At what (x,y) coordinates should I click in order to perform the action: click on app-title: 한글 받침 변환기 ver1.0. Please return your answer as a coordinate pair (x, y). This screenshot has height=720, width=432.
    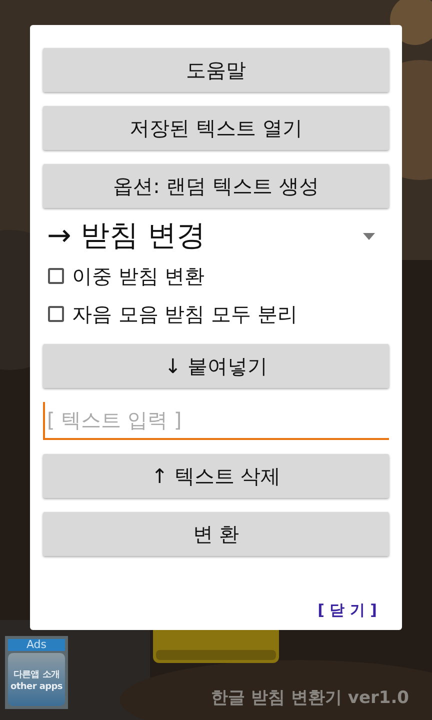
    Looking at the image, I should click on (310, 698).